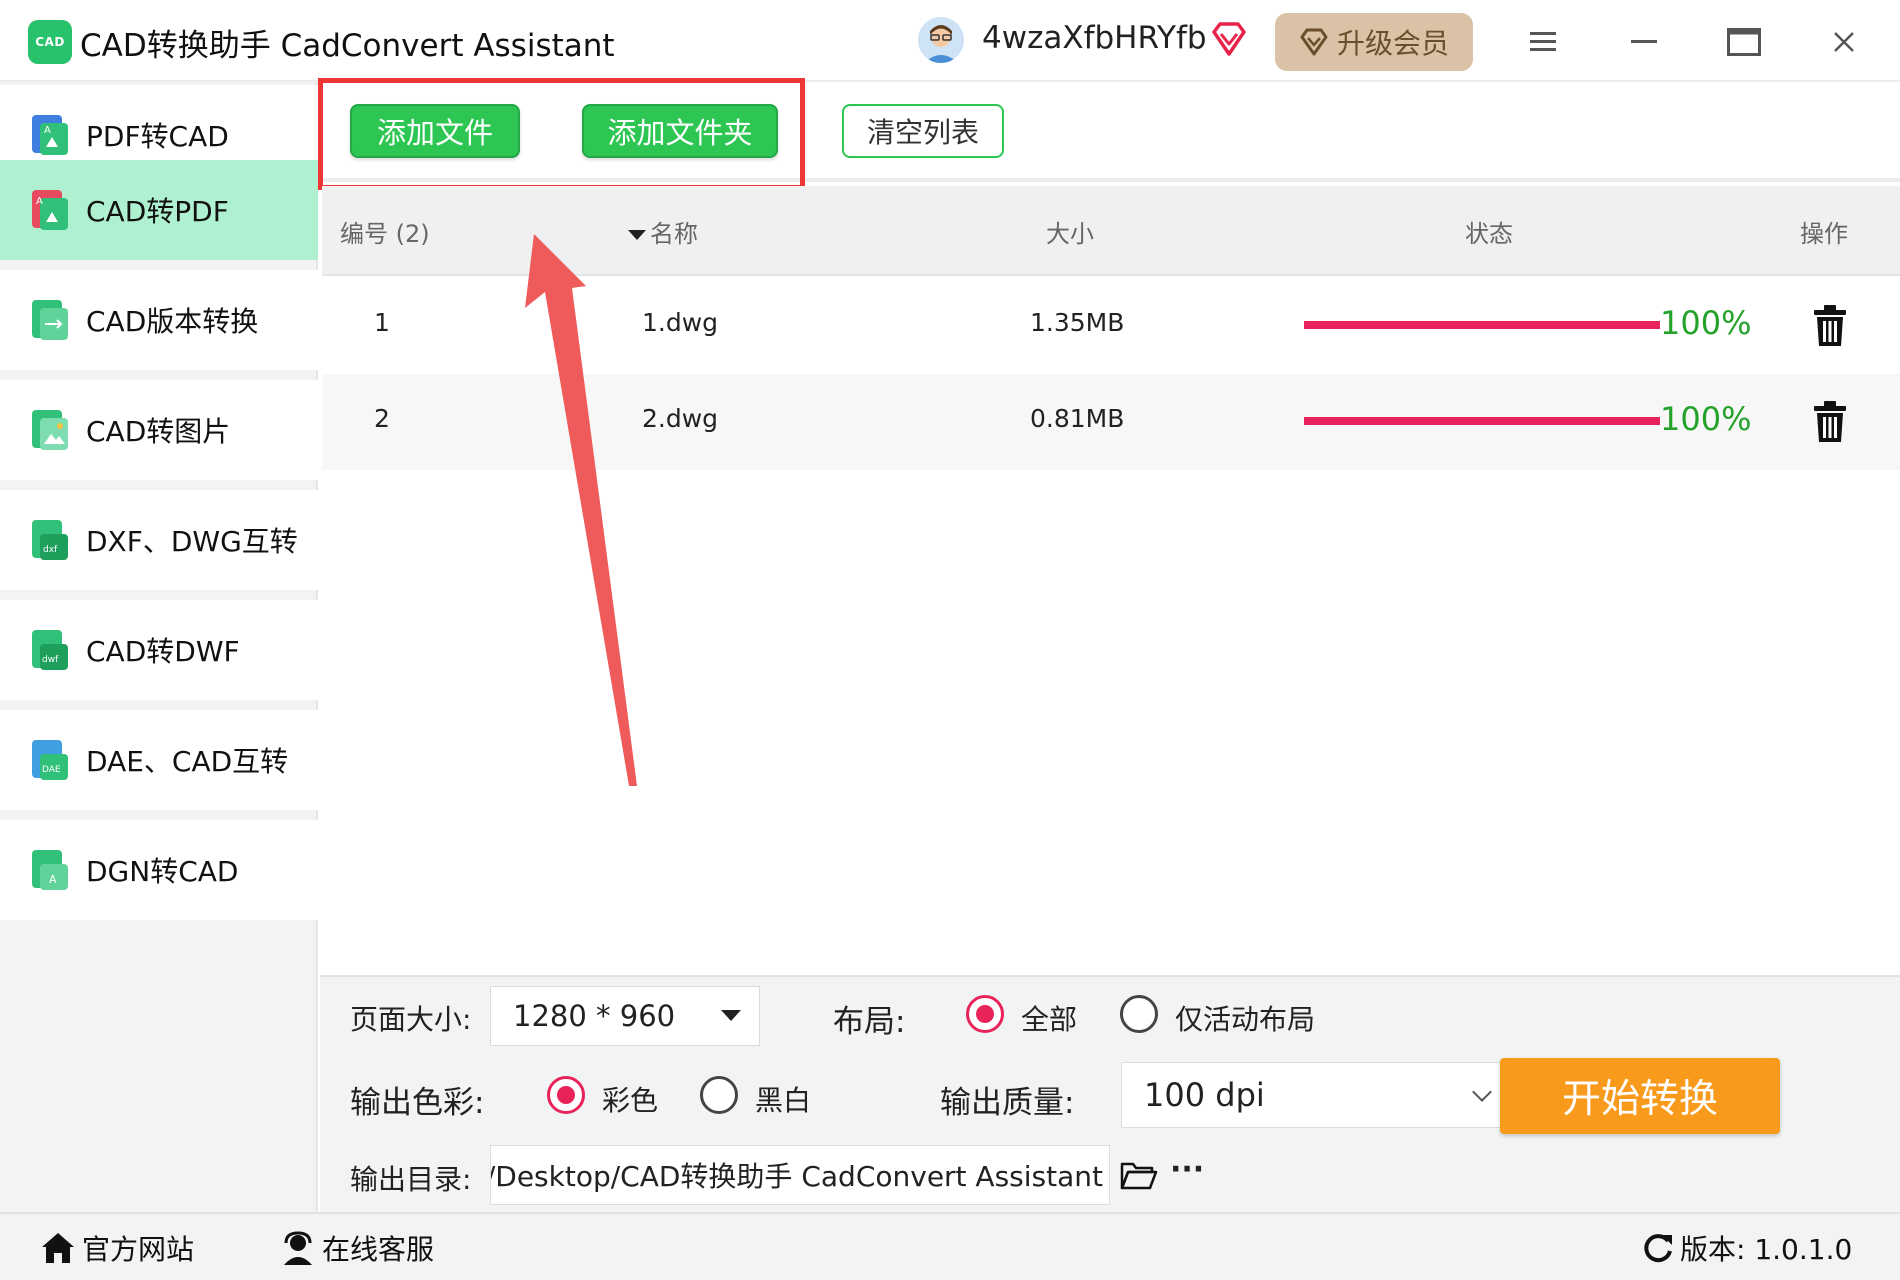  I want to click on sidebar-item-label: CAD版本转换, so click(172, 321).